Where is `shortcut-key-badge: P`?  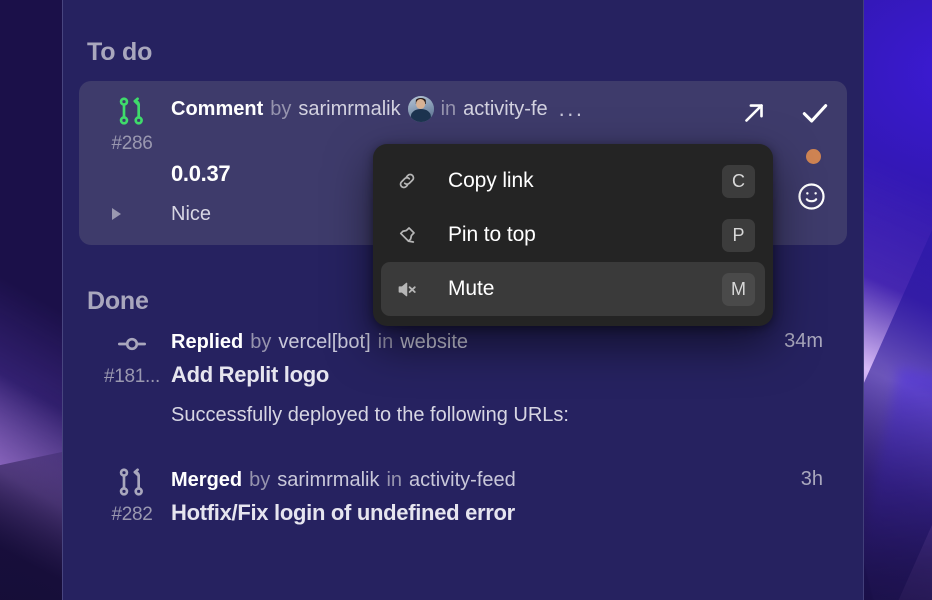 shortcut-key-badge: P is located at coordinates (738, 235).